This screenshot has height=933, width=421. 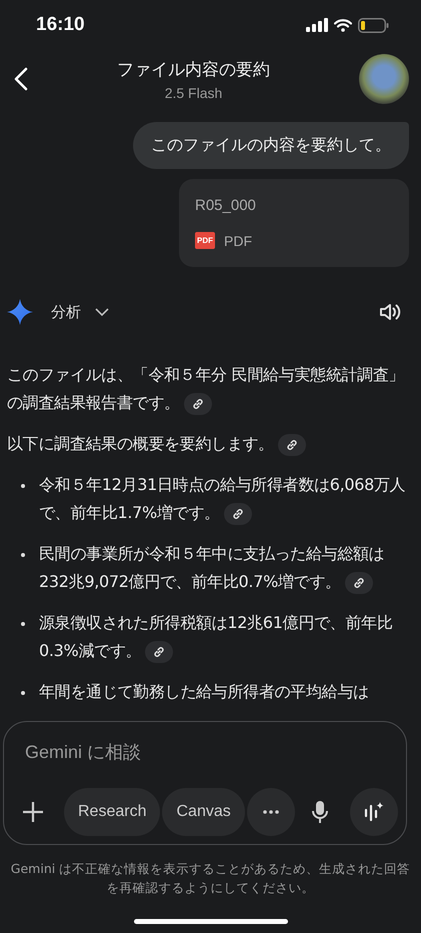 What do you see at coordinates (224, 568) in the screenshot?
I see `bullet-text: 民間の事業所が令和５年中に支払った給与総額は232兆9,072億円で、前年比0.7%増です。` at bounding box center [224, 568].